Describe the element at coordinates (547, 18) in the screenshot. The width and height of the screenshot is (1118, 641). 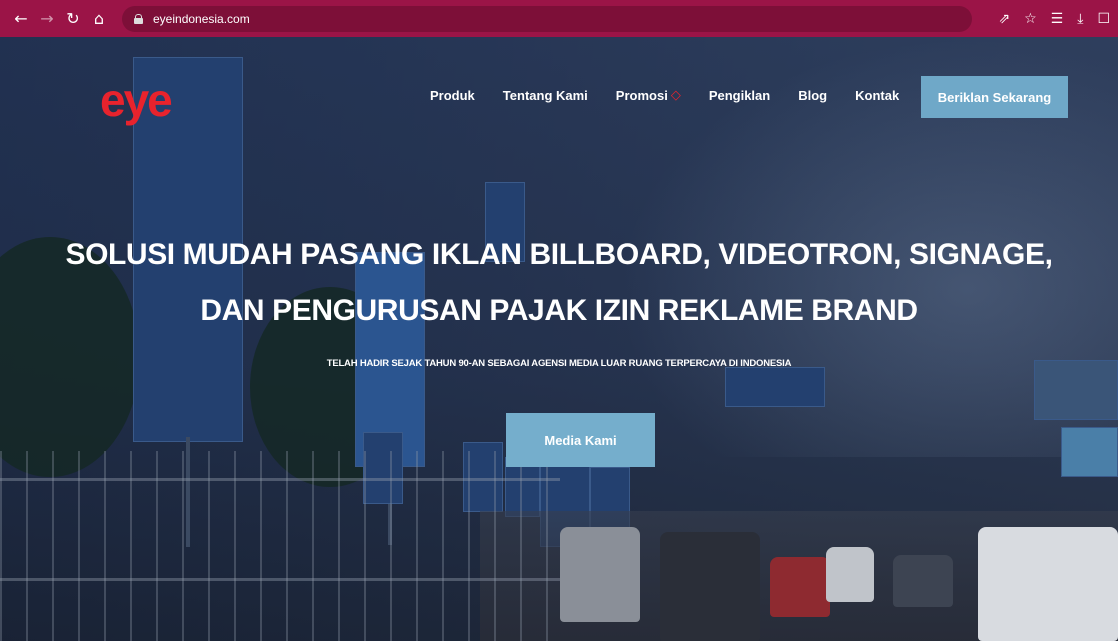
I see `address-bar: eyeindonesia.com` at that location.